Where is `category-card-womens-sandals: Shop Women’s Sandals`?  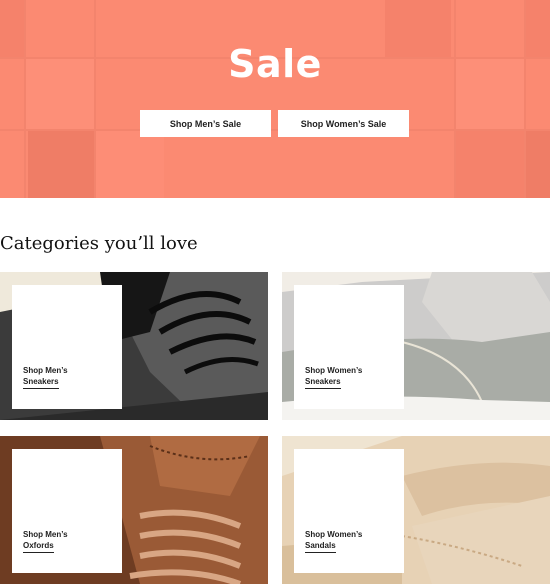 category-card-womens-sandals: Shop Women’s Sandals is located at coordinates (416, 510).